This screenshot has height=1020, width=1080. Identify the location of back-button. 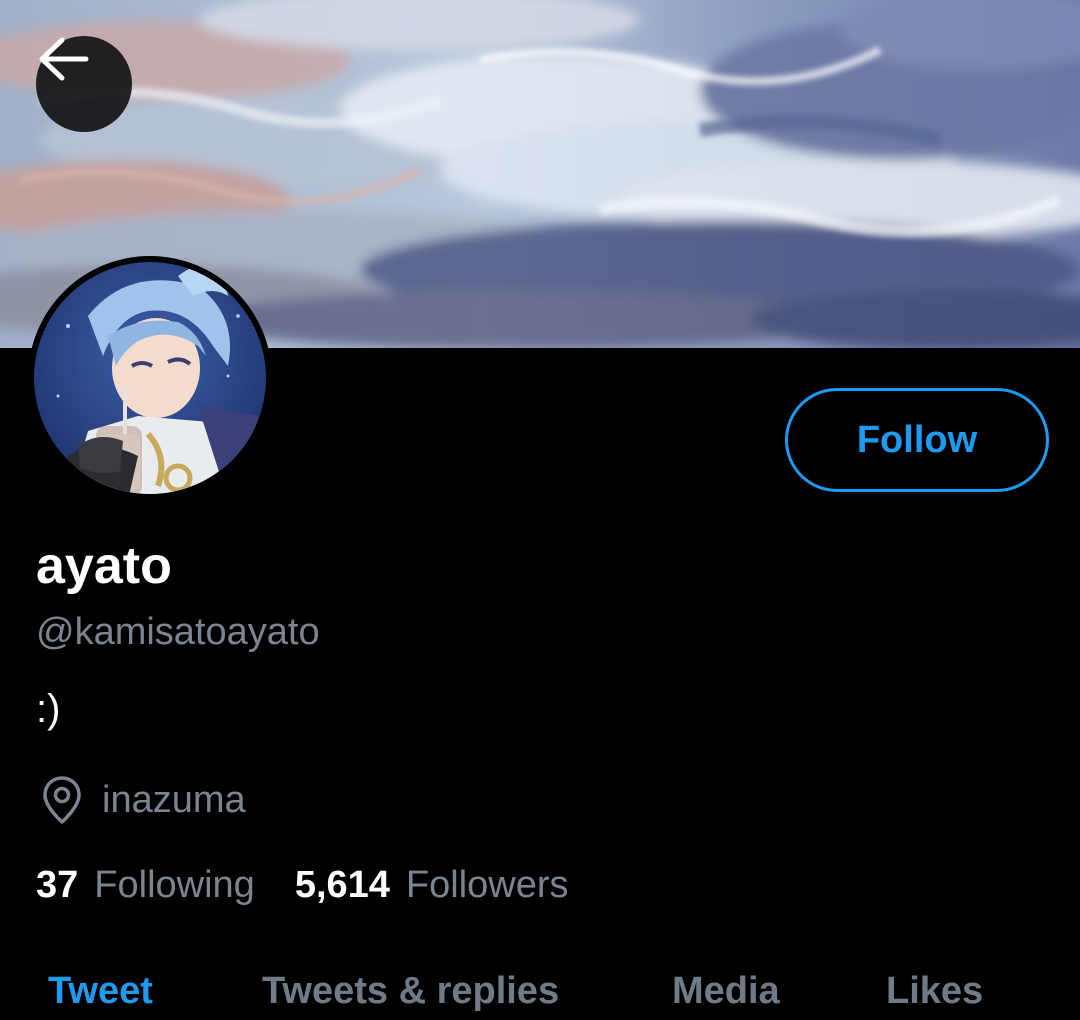
(84, 84).